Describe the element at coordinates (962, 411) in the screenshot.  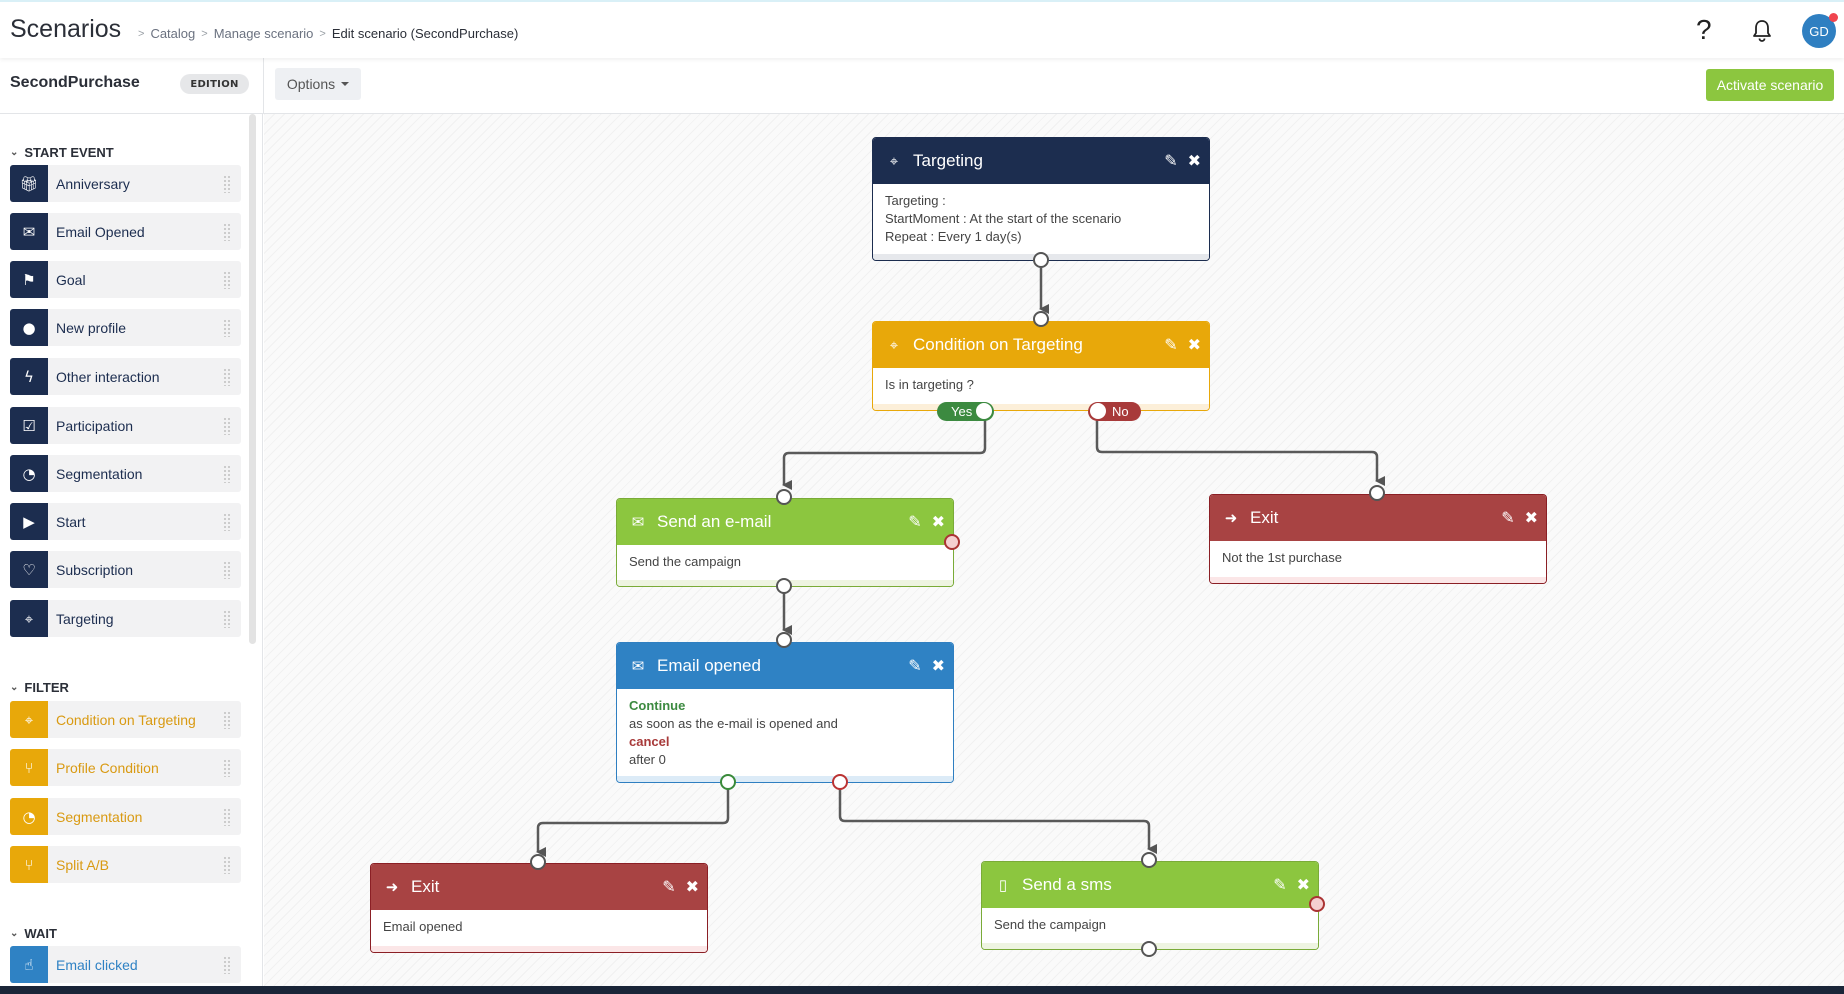
I see `yes-label: Yes` at that location.